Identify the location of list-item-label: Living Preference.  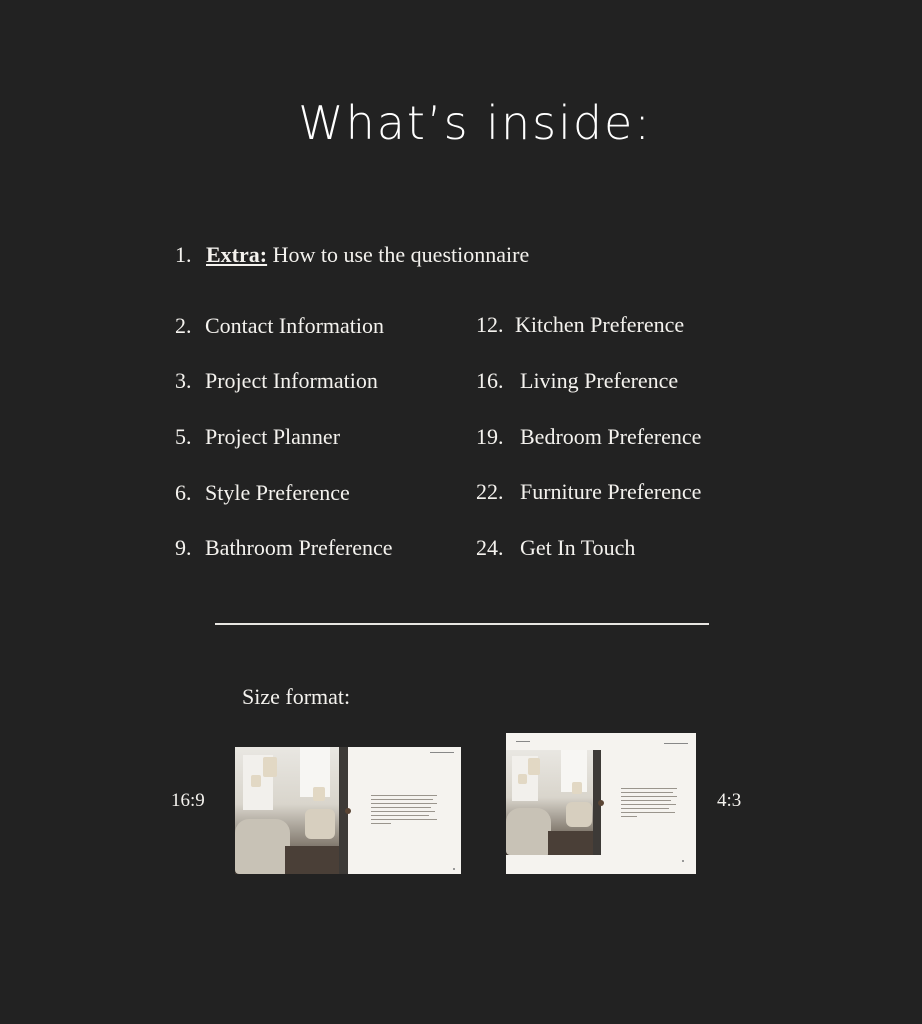
(599, 380).